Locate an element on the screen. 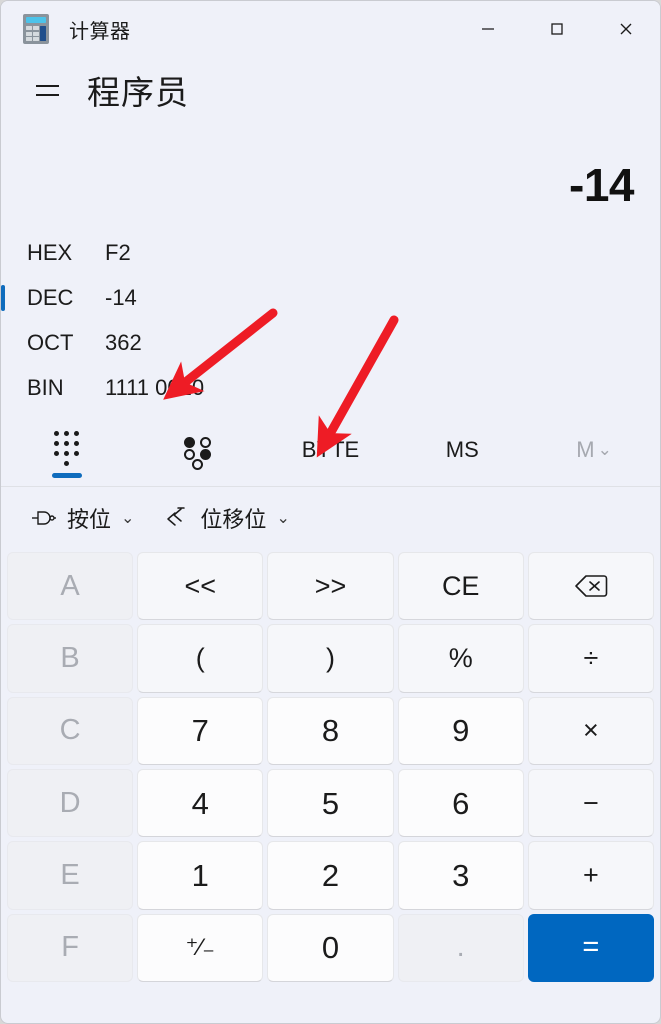  toolbar-word-size-byte: BYTE is located at coordinates (331, 450).